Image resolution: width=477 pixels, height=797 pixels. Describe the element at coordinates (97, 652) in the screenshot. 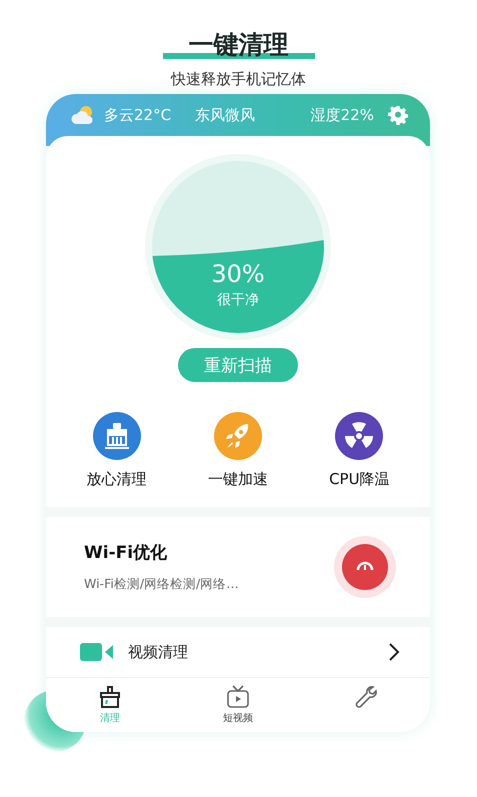

I see `video-camera-icon` at that location.